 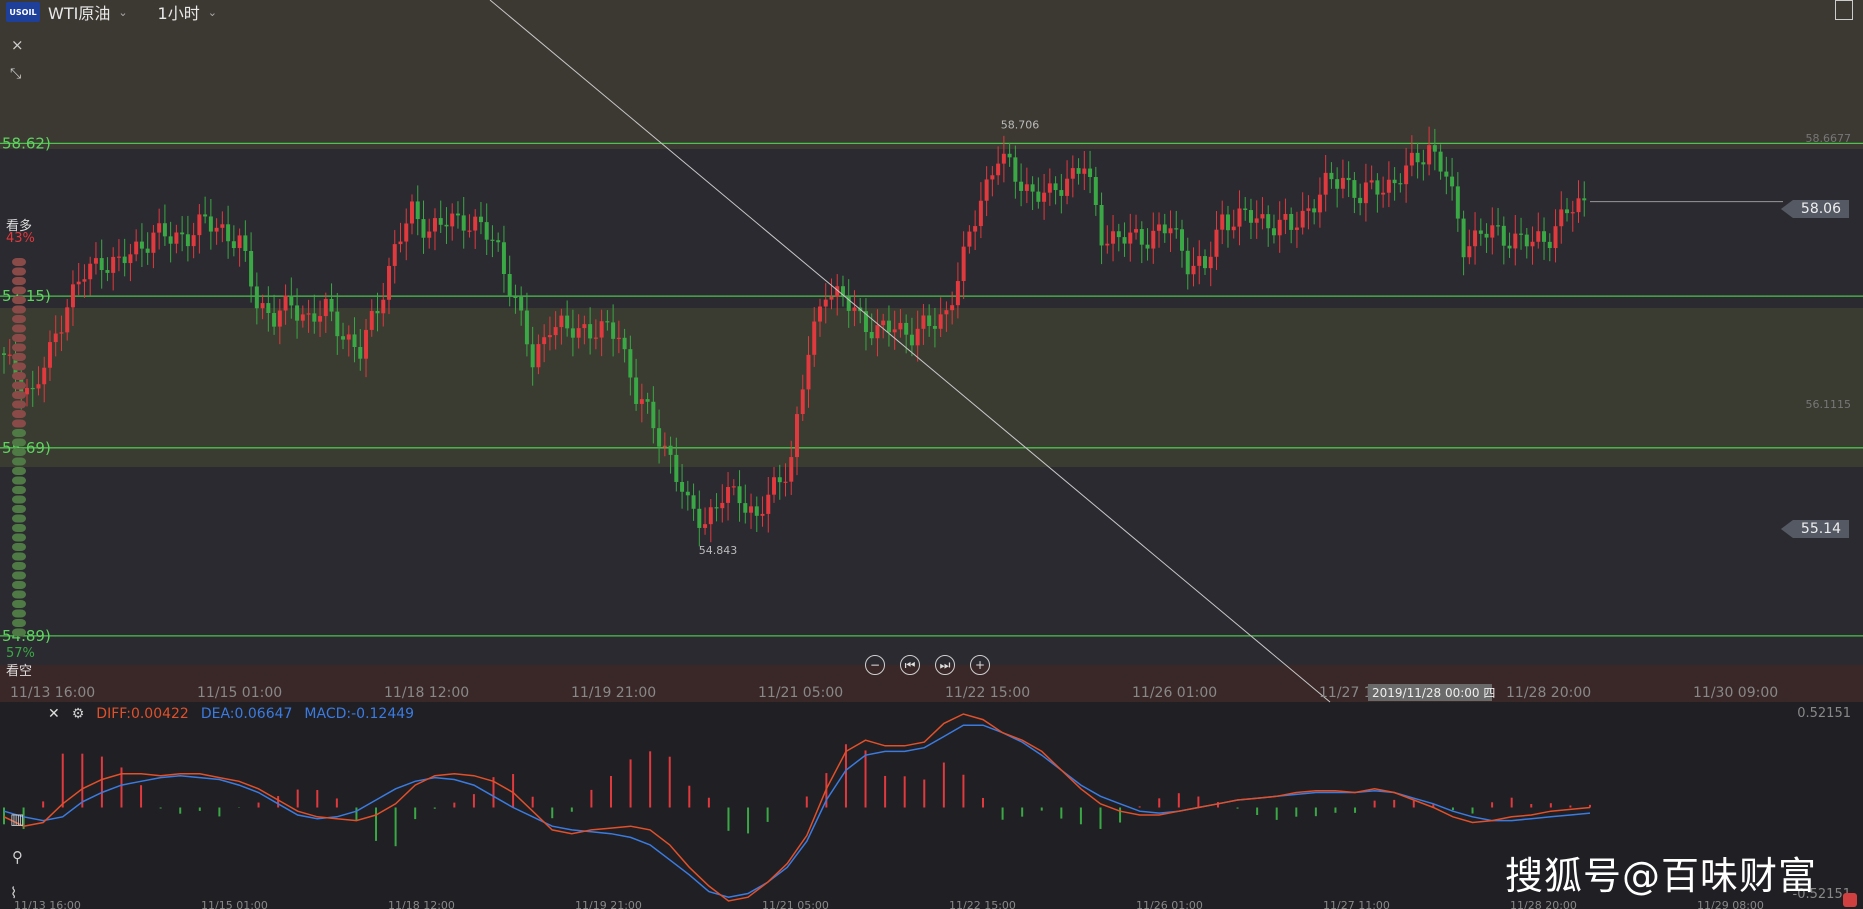 What do you see at coordinates (122, 12) in the screenshot?
I see `chevron-down-icon: ⌄` at bounding box center [122, 12].